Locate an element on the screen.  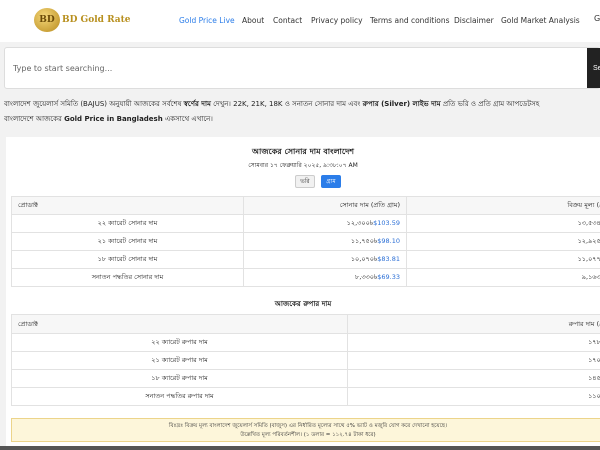
price-cell: ১৪৫৳ is located at coordinates (473, 378).